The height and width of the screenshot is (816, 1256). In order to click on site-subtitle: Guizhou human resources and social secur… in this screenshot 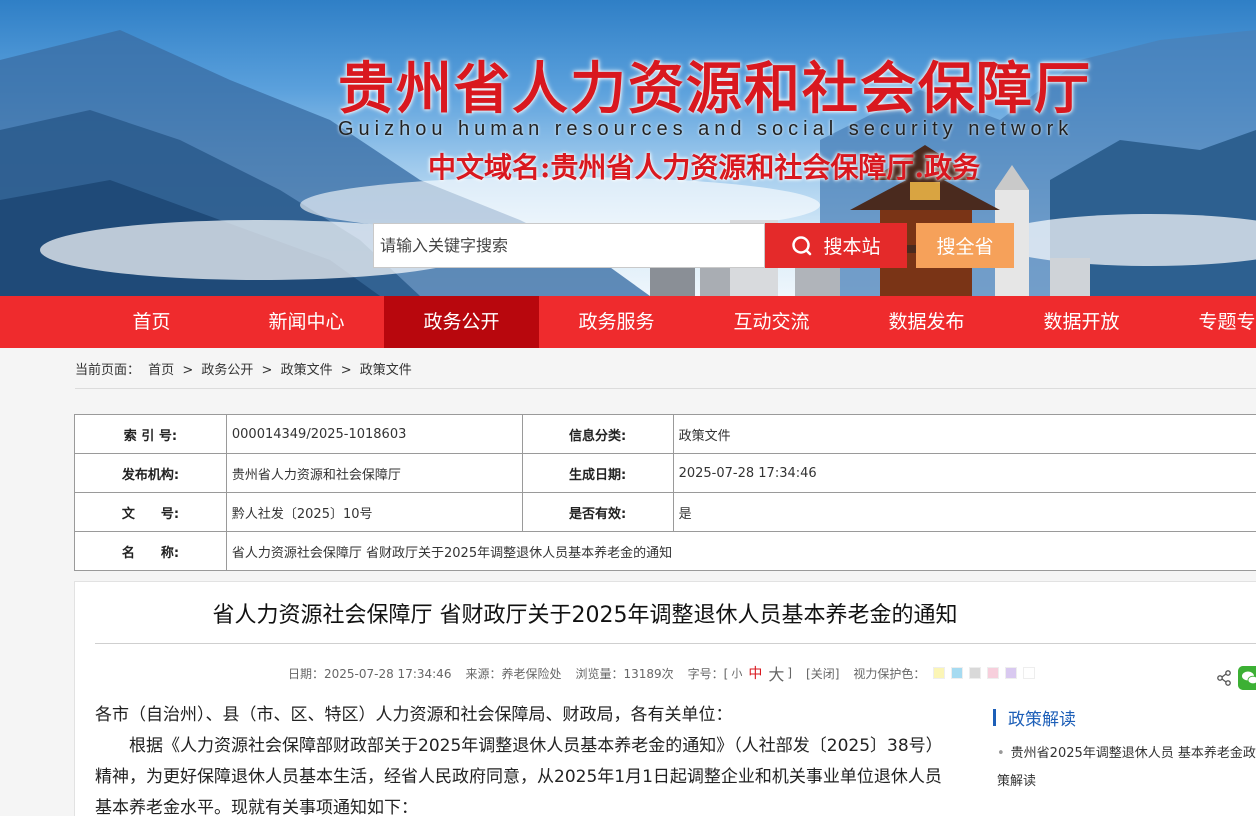, I will do `click(706, 129)`.